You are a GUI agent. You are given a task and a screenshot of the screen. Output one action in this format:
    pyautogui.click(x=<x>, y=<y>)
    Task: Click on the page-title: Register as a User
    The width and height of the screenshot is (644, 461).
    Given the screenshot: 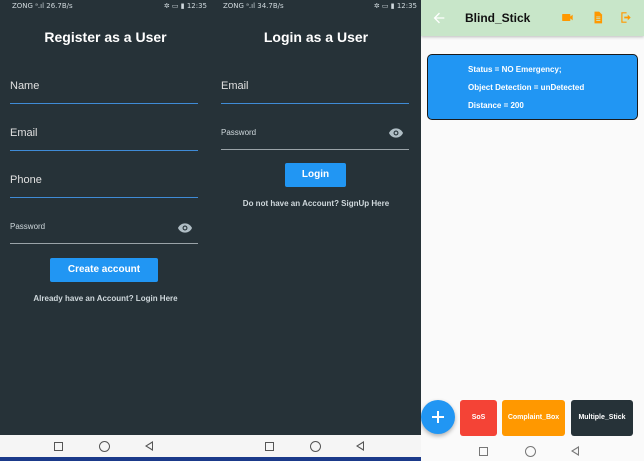 What is the action you would take?
    pyautogui.click(x=105, y=37)
    